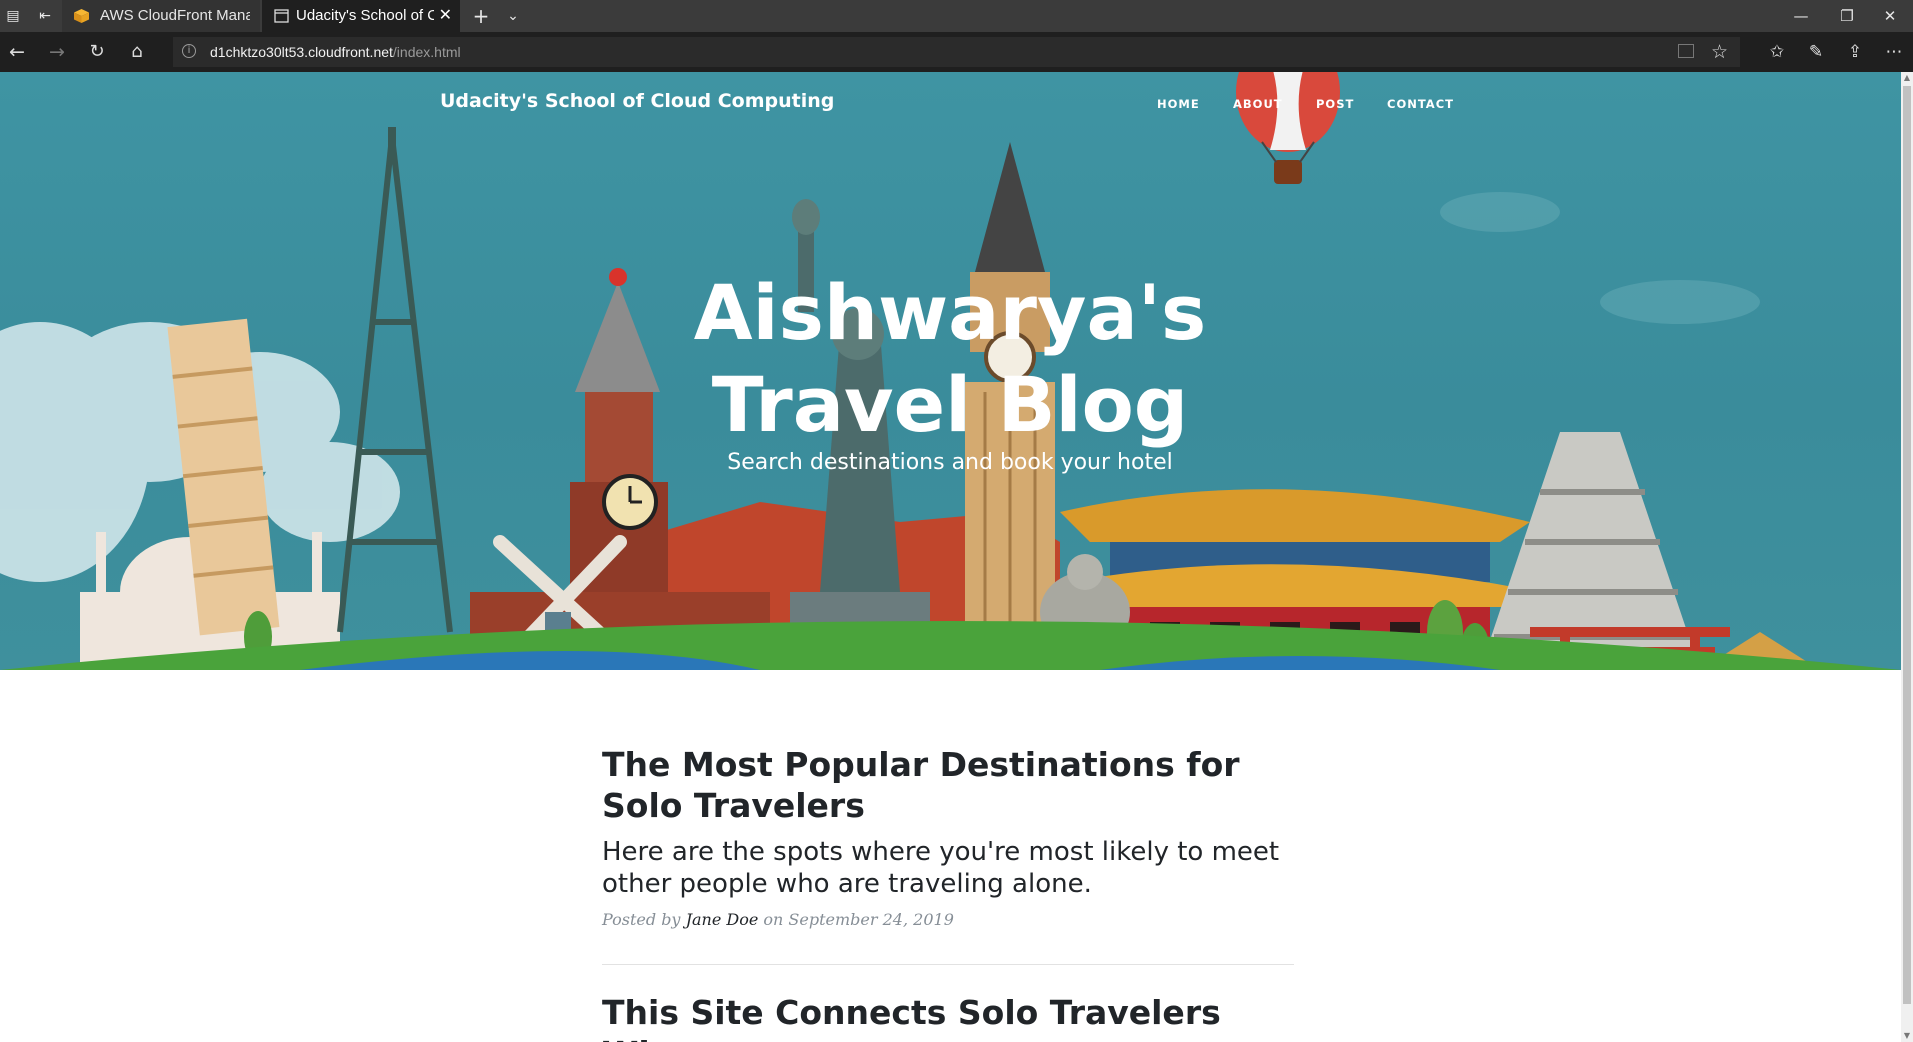 The image size is (1913, 1042). Describe the element at coordinates (13, 16) in the screenshot. I see `tab-actions-icon: ▤` at that location.